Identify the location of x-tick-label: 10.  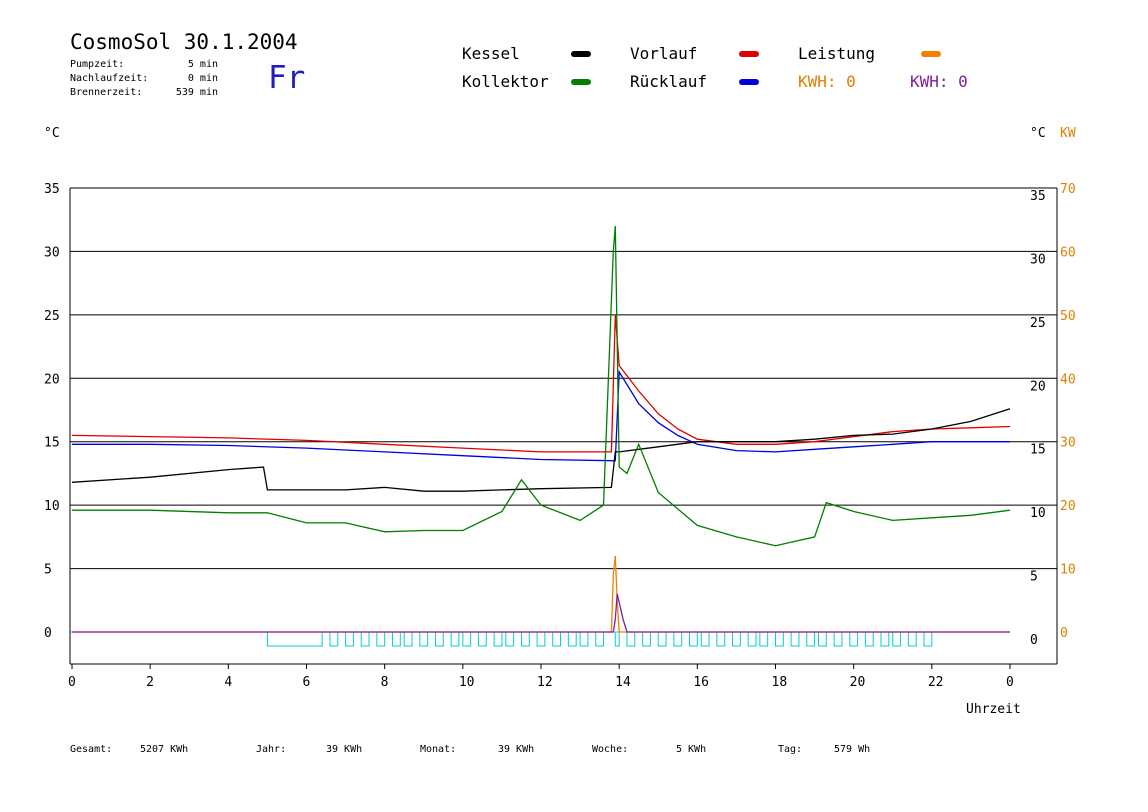
(467, 682).